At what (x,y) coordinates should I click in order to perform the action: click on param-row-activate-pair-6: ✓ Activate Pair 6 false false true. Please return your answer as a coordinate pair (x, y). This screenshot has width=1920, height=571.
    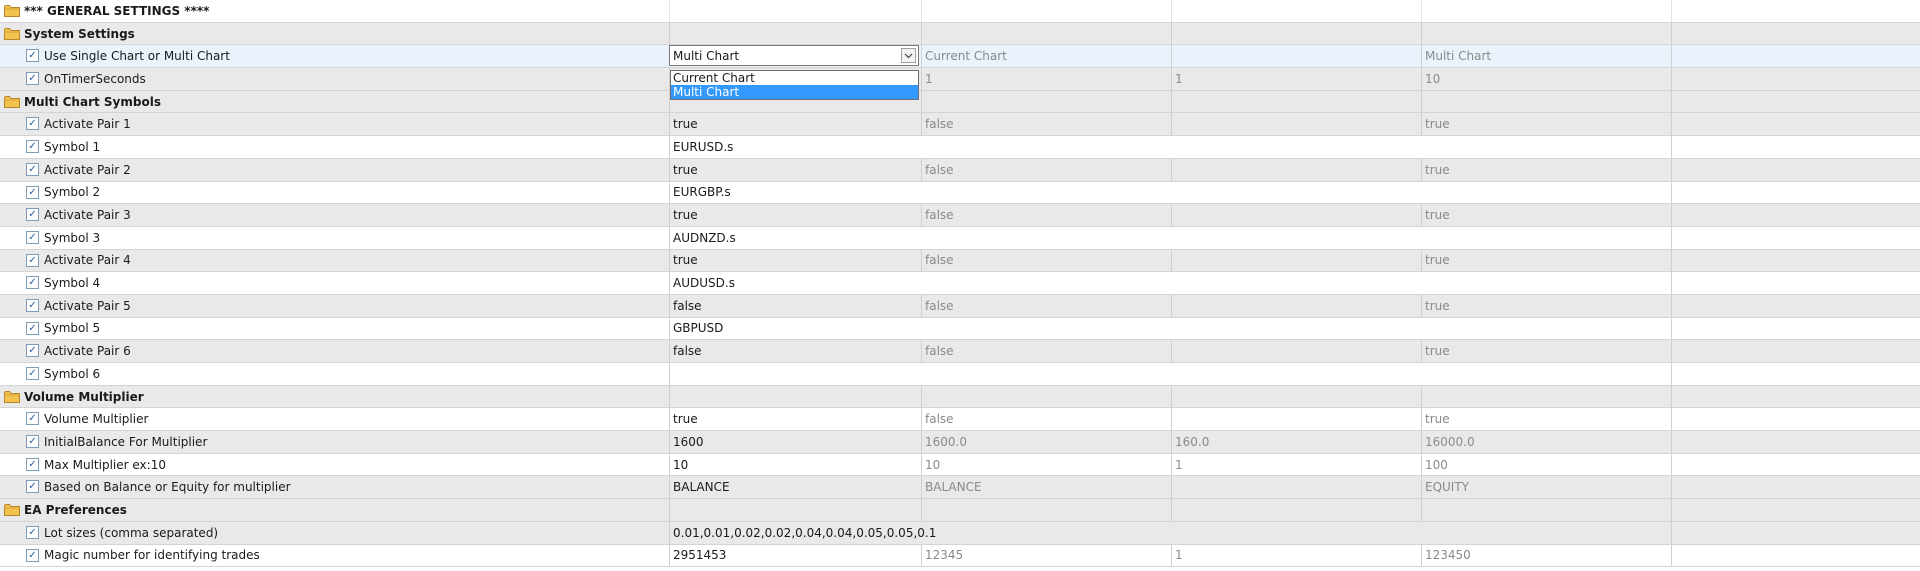
    Looking at the image, I should click on (960, 351).